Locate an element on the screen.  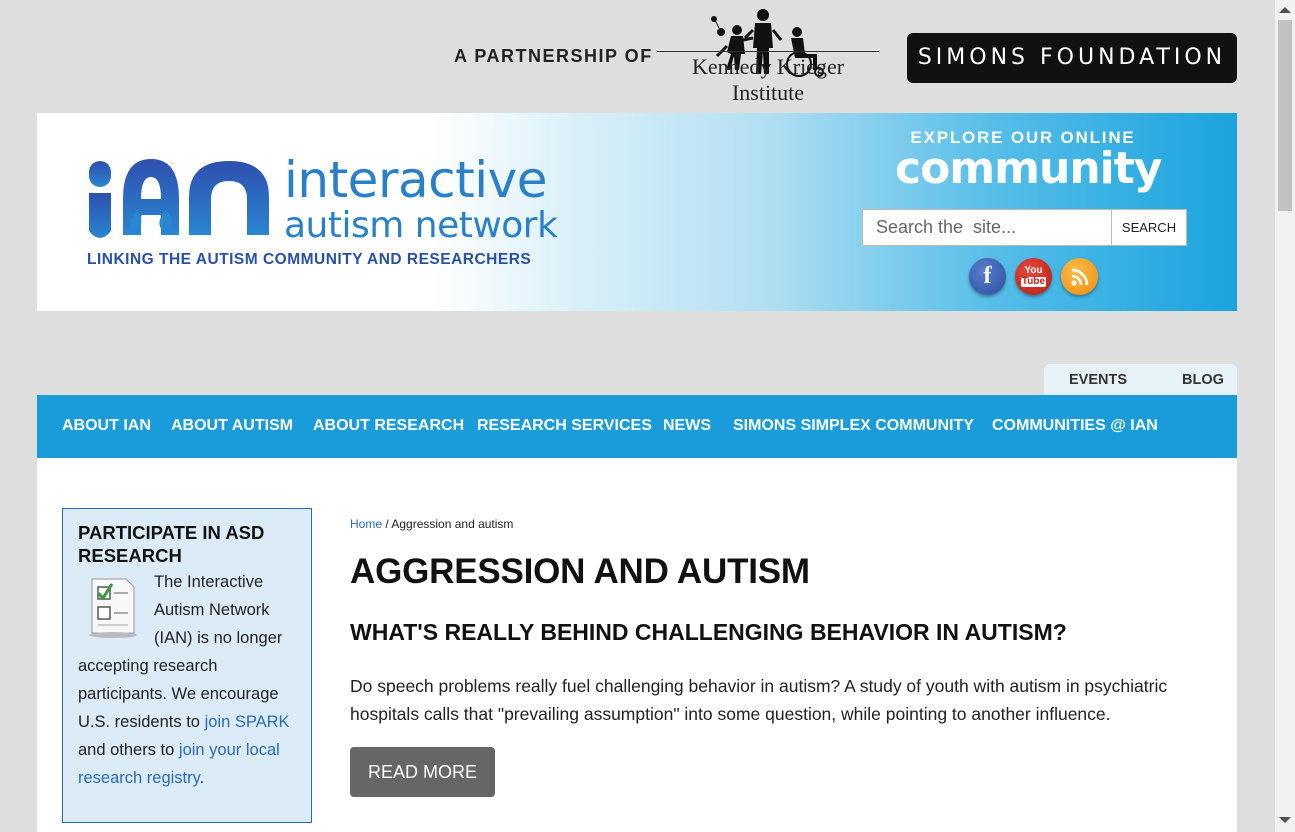
join-spark-link: join SPARK is located at coordinates (247, 722).